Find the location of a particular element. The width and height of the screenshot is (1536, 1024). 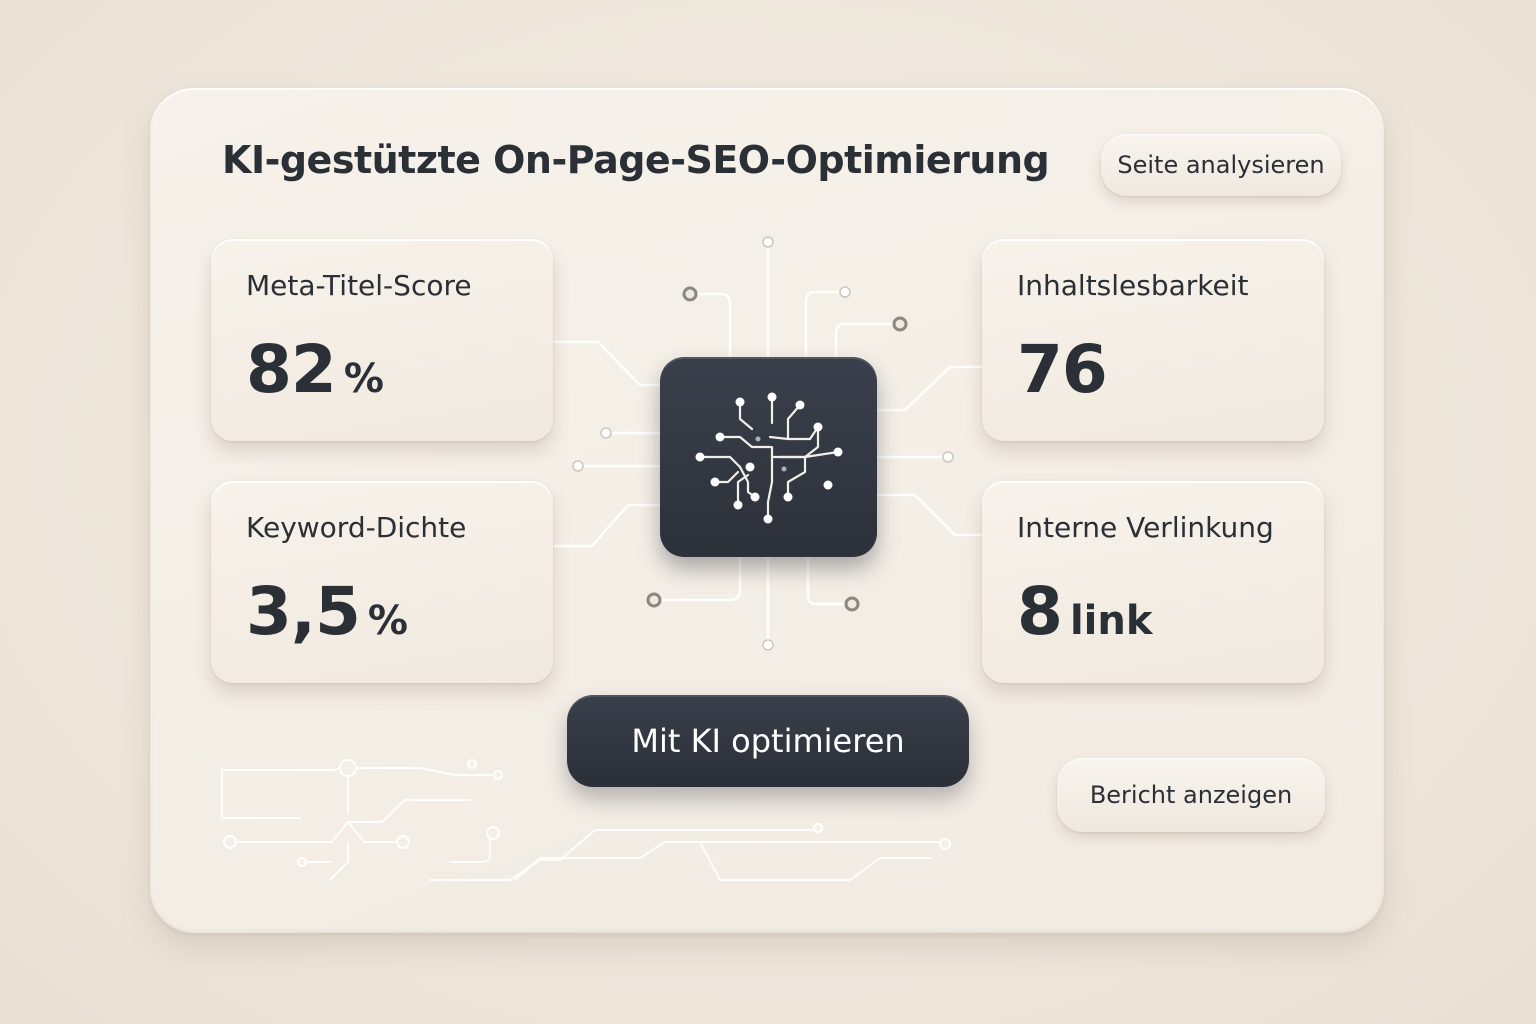

metric-label: Meta-Titel-Score is located at coordinates (359, 285).